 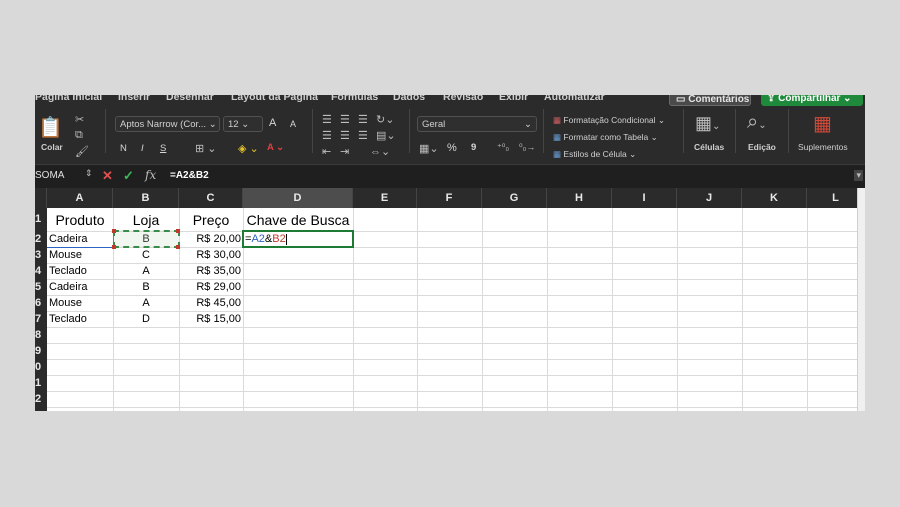 I want to click on grow-font-button: A, so click(x=272, y=123).